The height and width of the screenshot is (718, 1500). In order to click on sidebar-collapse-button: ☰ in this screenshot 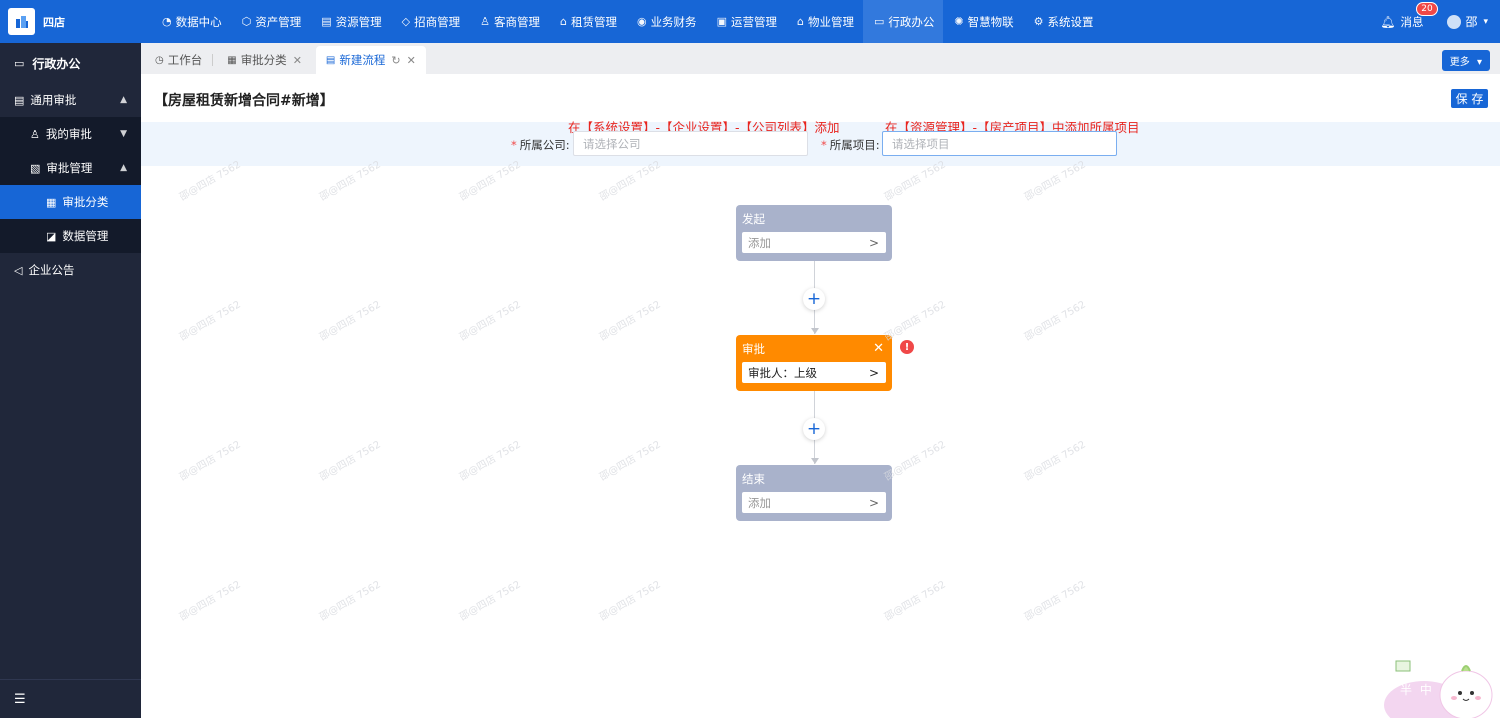, I will do `click(70, 698)`.